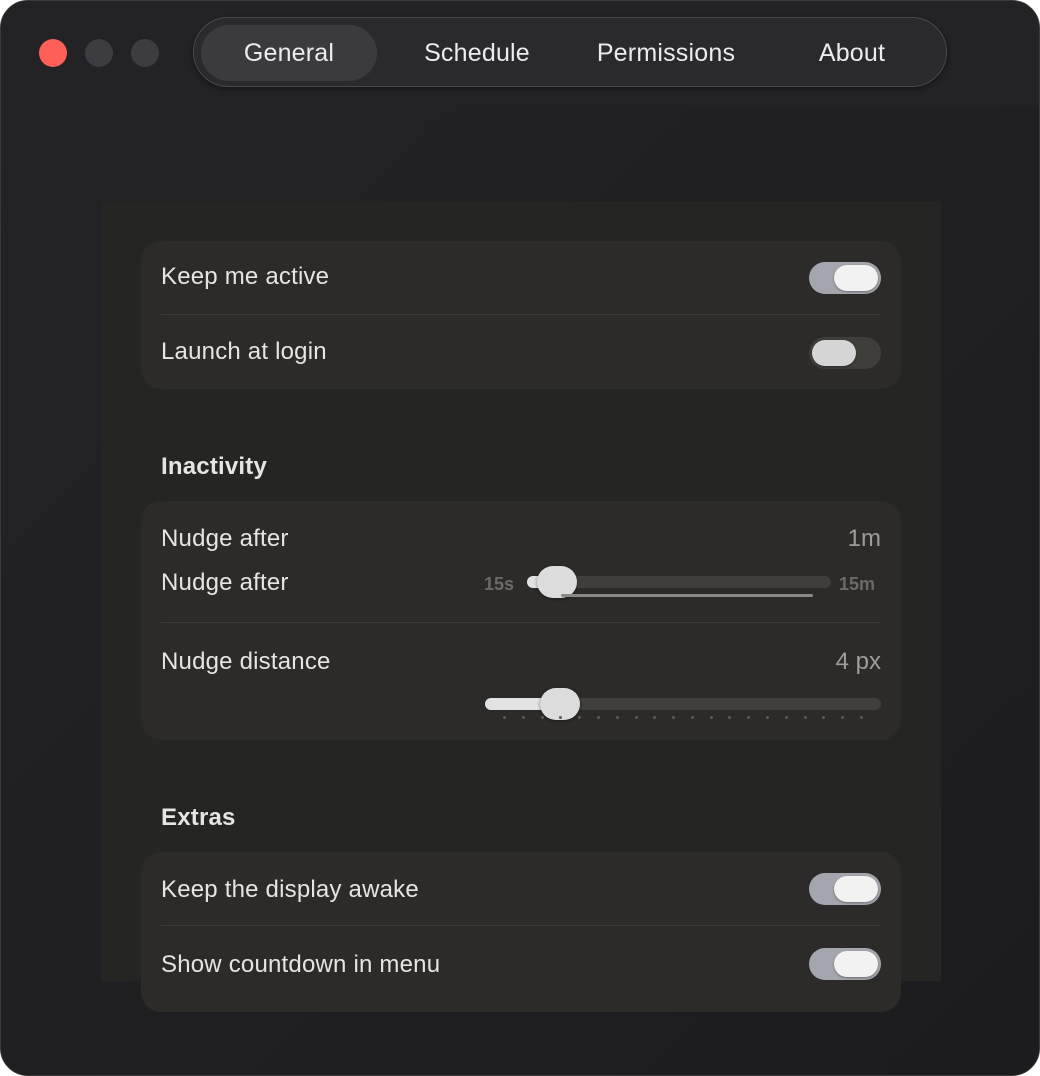 The width and height of the screenshot is (1040, 1076). Describe the element at coordinates (244, 351) in the screenshot. I see `launch-login-label: Launch at login` at that location.